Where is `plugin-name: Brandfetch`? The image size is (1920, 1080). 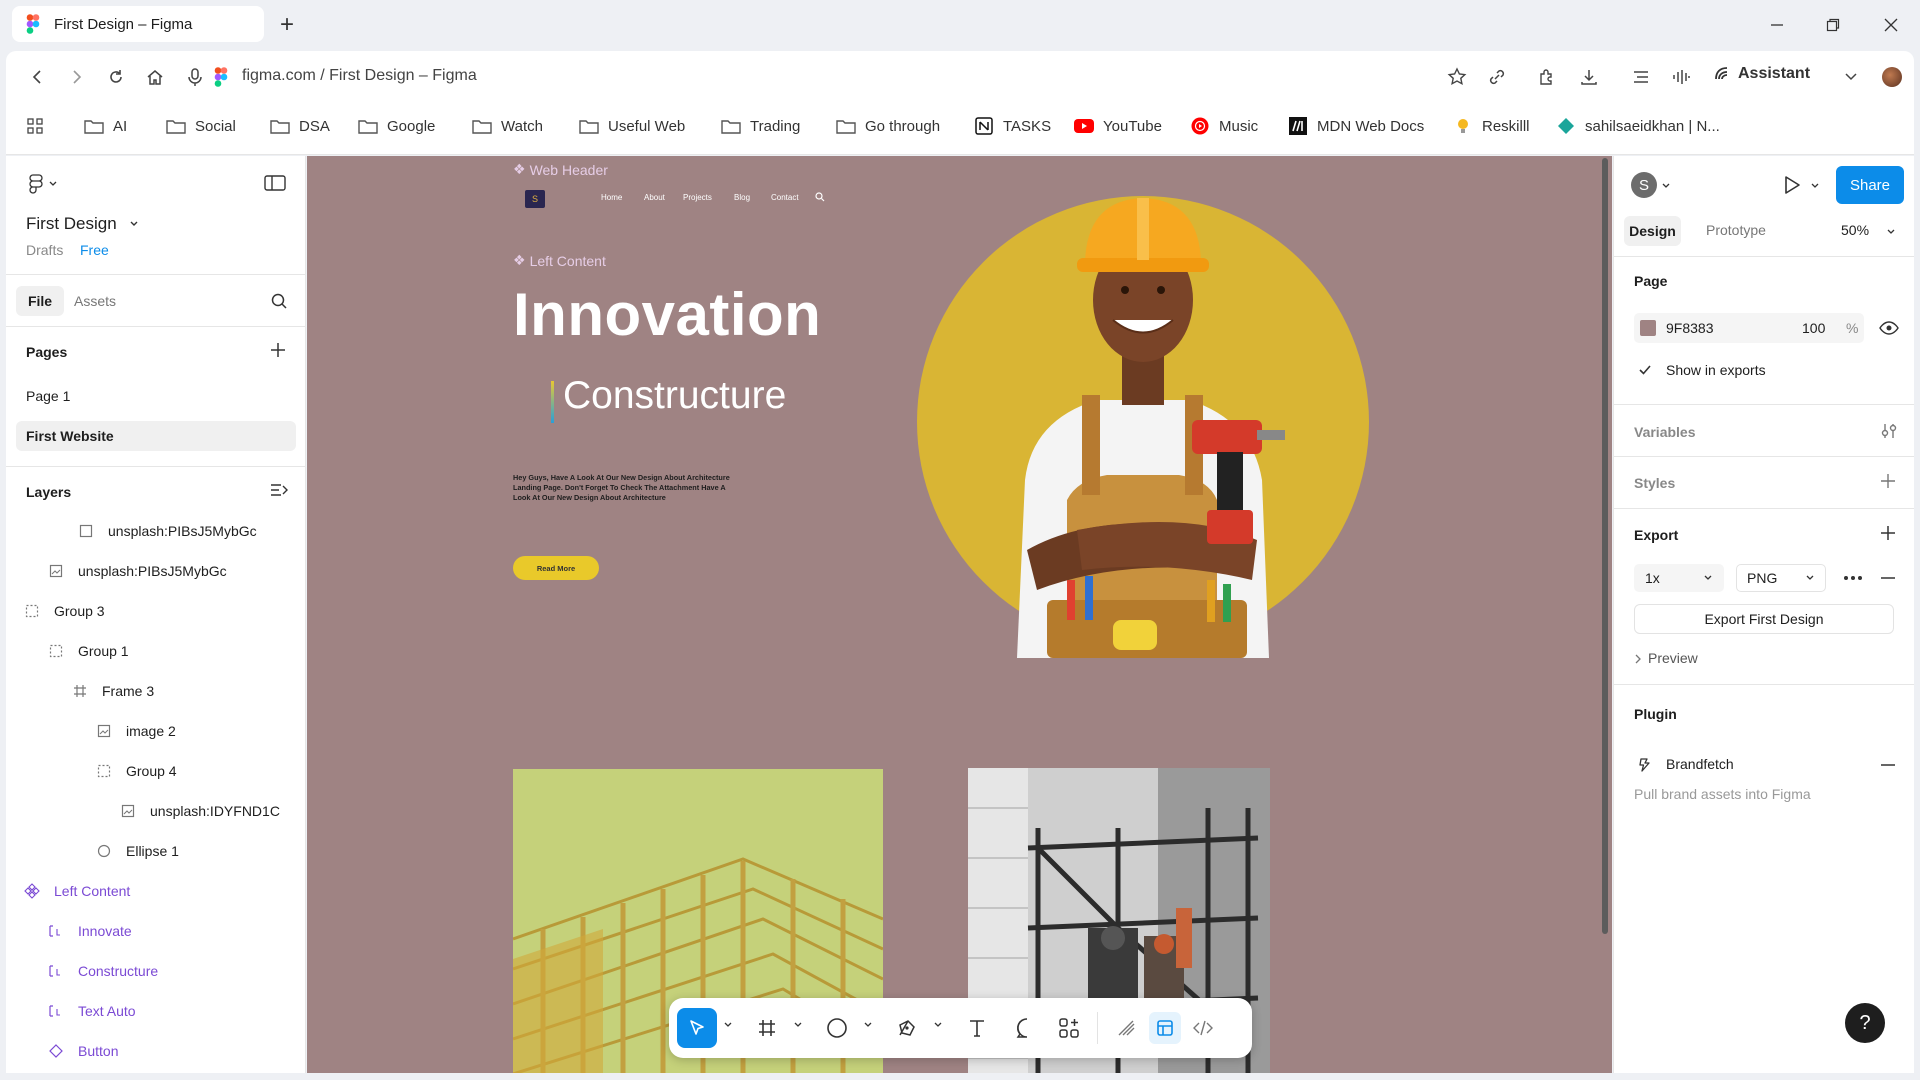 plugin-name: Brandfetch is located at coordinates (1700, 764).